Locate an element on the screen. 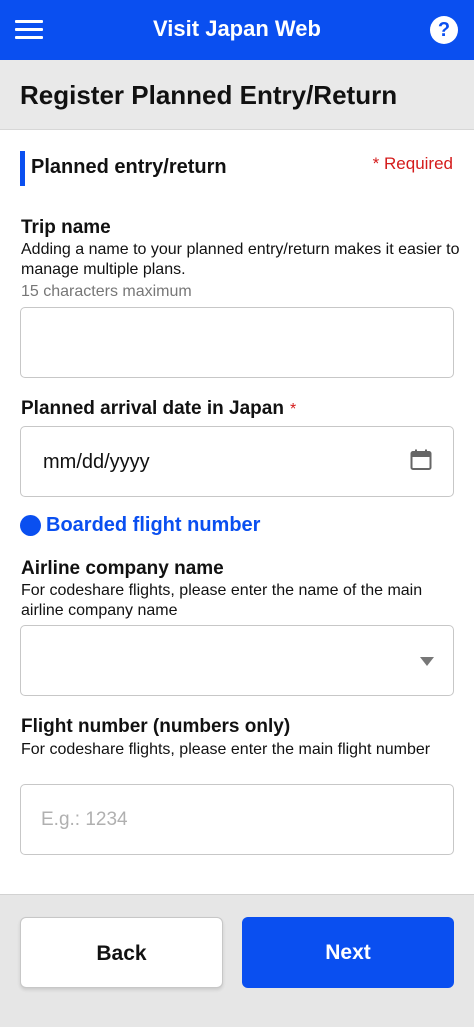  trip-name-field is located at coordinates (237, 342).